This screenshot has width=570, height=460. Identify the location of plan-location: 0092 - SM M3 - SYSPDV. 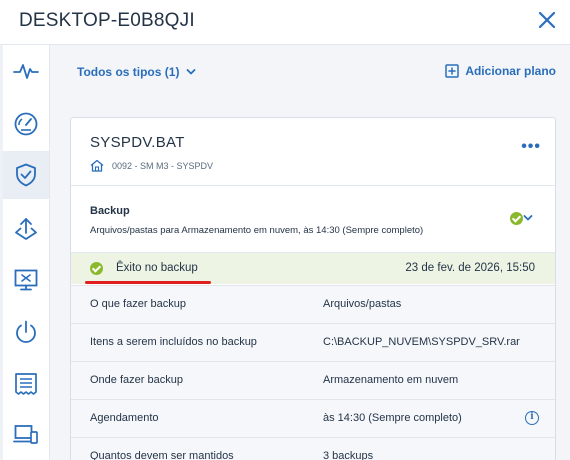
(163, 165).